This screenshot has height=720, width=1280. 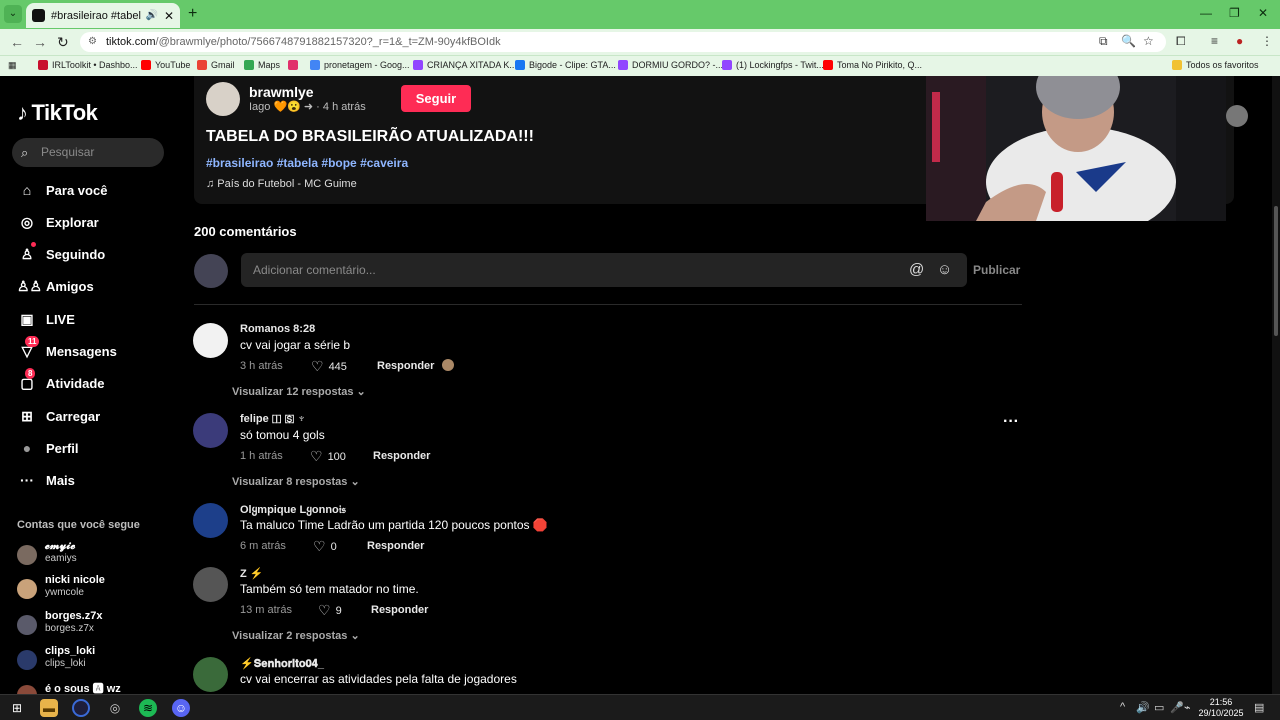 What do you see at coordinates (216, 65) in the screenshot?
I see `bookmark-item: Gmail` at bounding box center [216, 65].